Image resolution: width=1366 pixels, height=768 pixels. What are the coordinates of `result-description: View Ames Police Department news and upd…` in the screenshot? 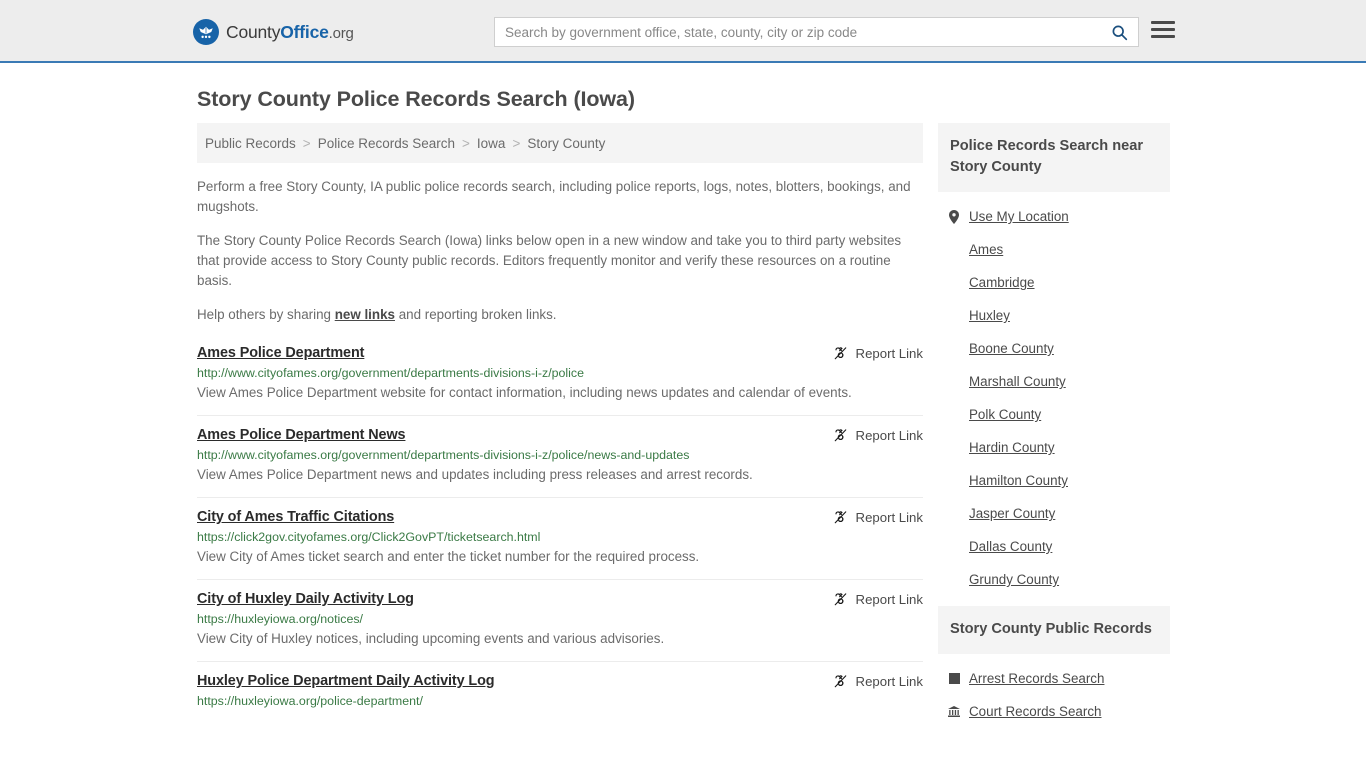 It's located at (475, 474).